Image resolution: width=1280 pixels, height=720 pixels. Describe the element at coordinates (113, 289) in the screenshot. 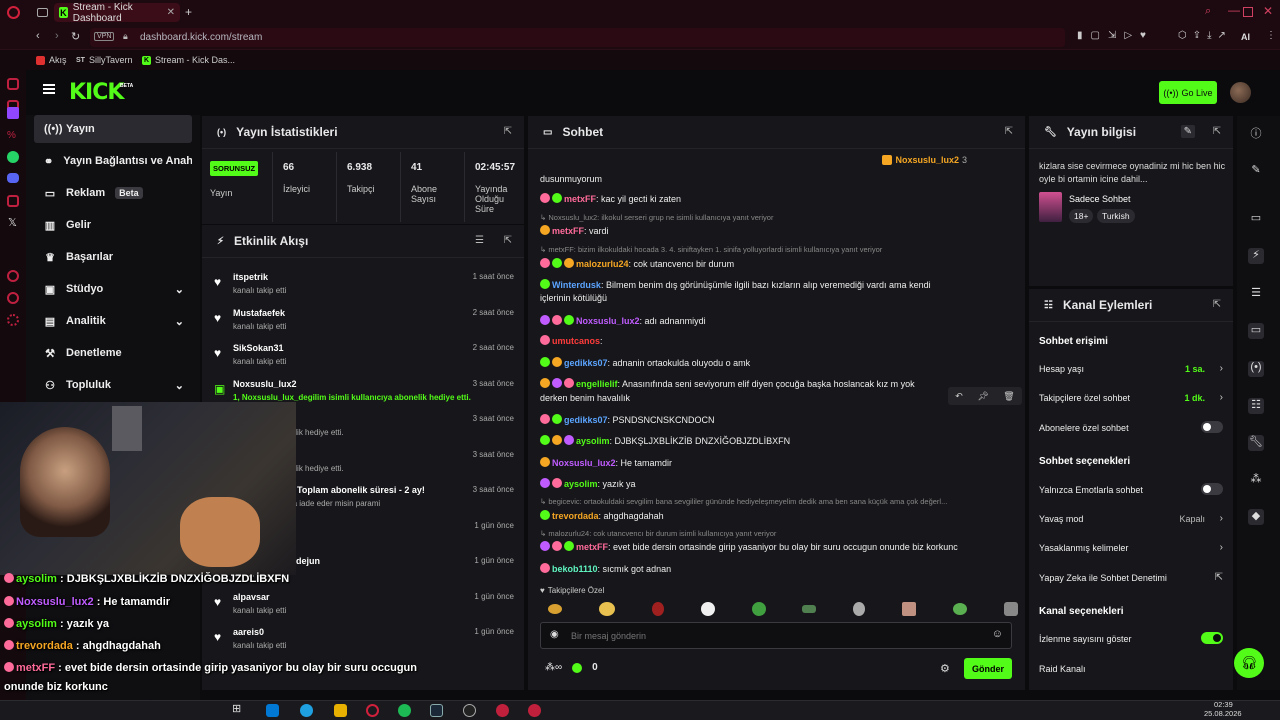

I see `sidebar-item-studio: ▣ Stüdyo ⌄` at that location.